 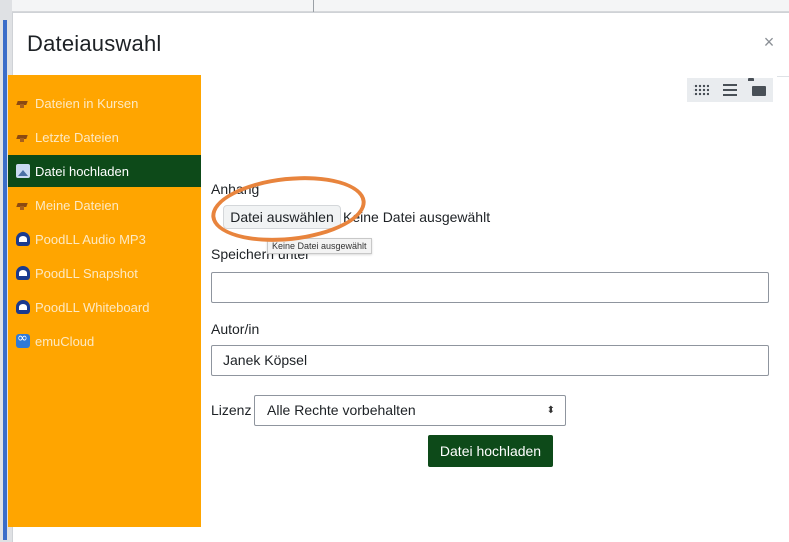 I want to click on list-view-button, so click(x=730, y=90).